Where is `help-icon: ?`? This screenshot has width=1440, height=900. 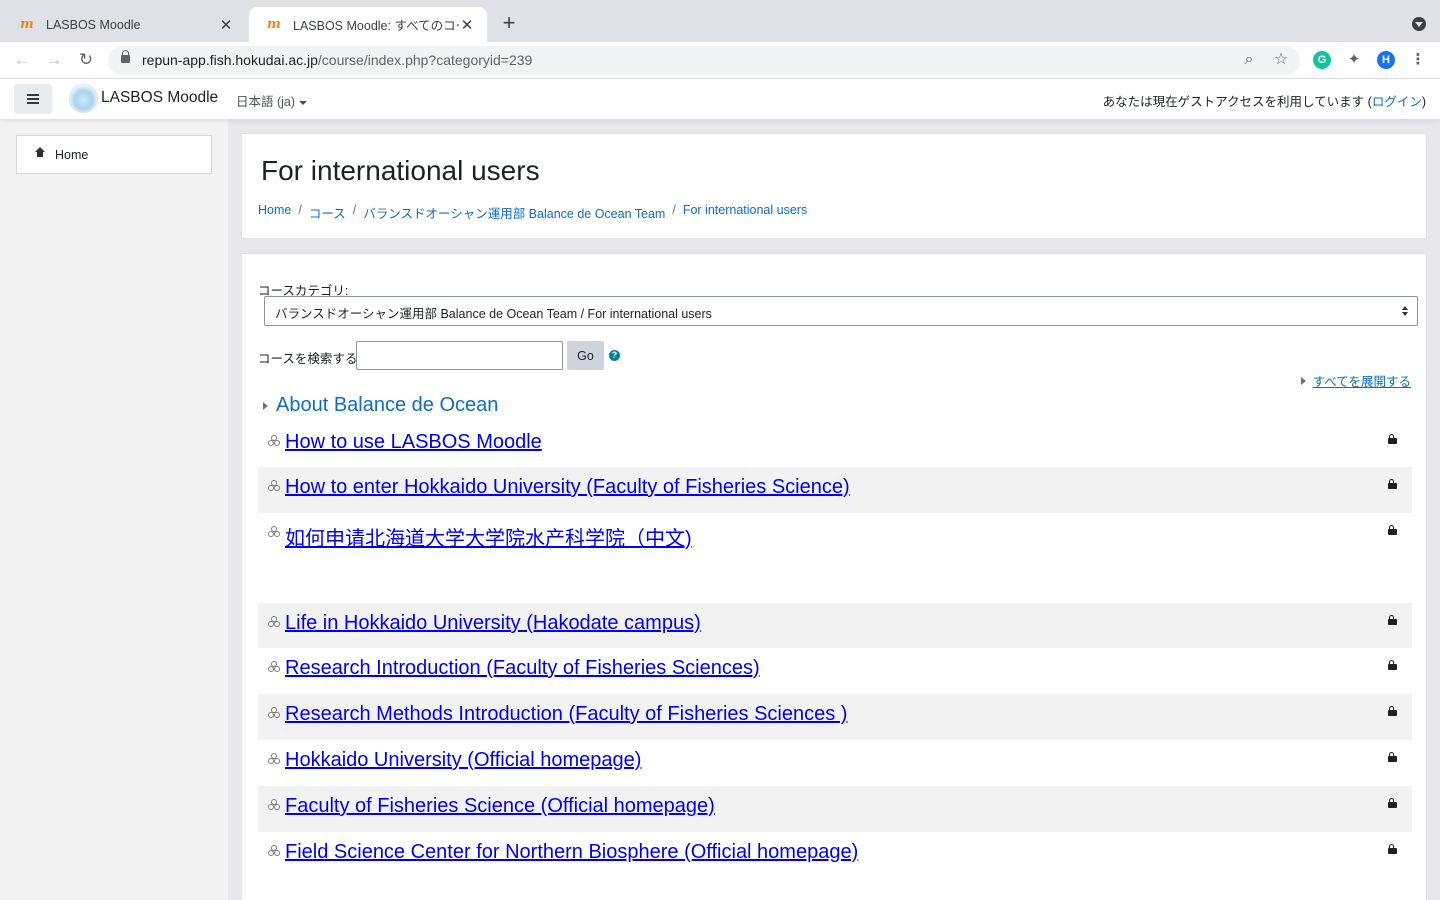
help-icon: ? is located at coordinates (614, 355).